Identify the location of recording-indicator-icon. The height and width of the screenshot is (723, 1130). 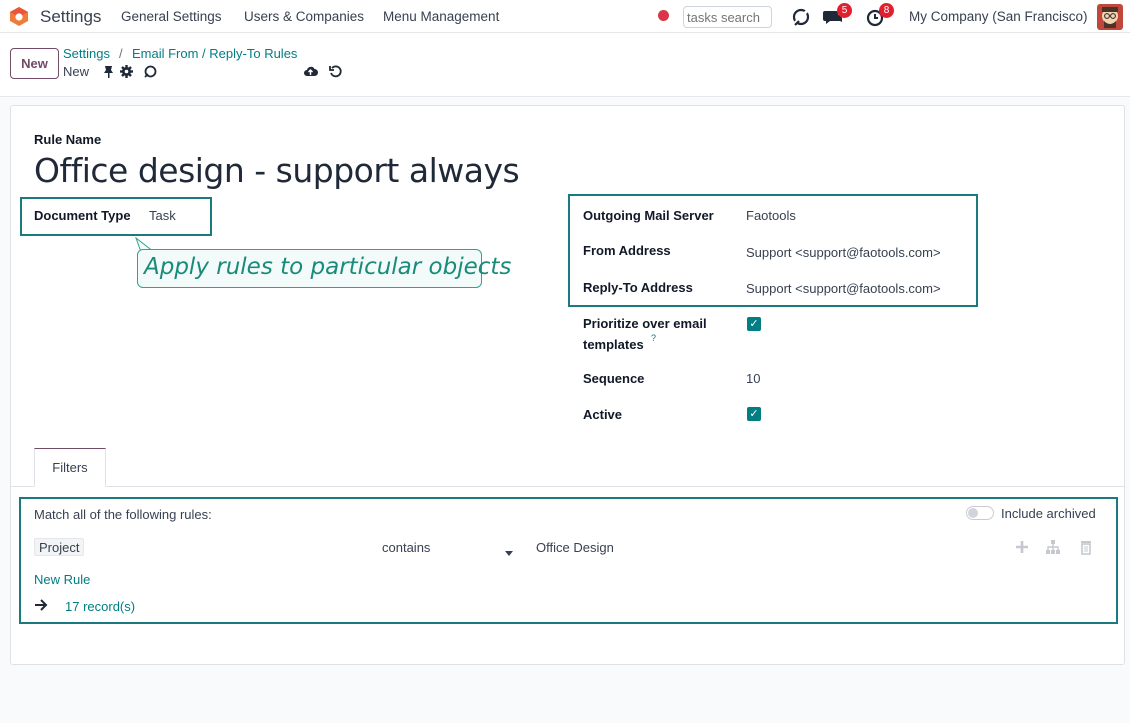
(663, 15).